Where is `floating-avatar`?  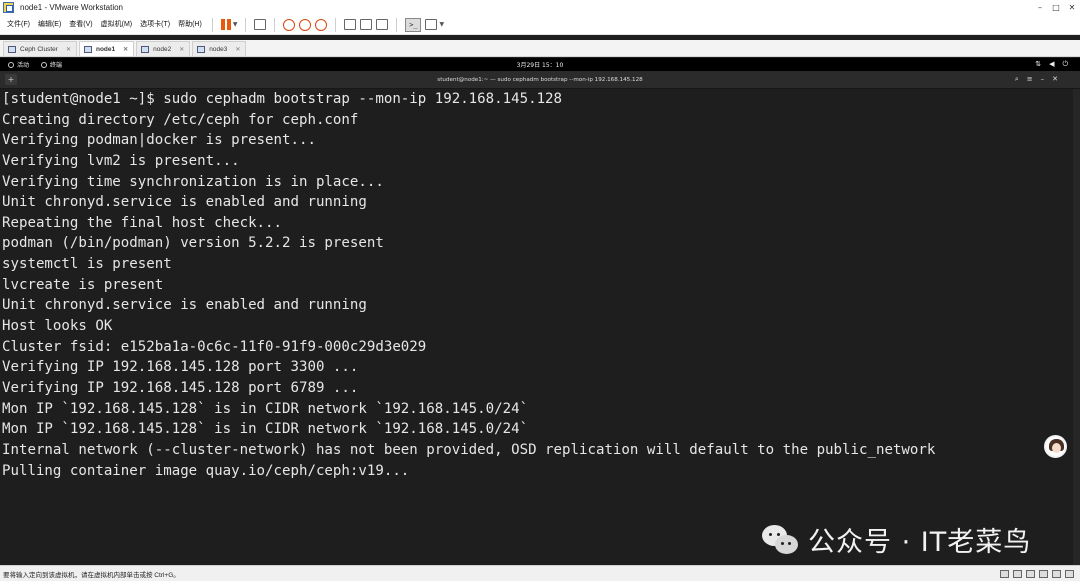
floating-avatar is located at coordinates (1055, 446).